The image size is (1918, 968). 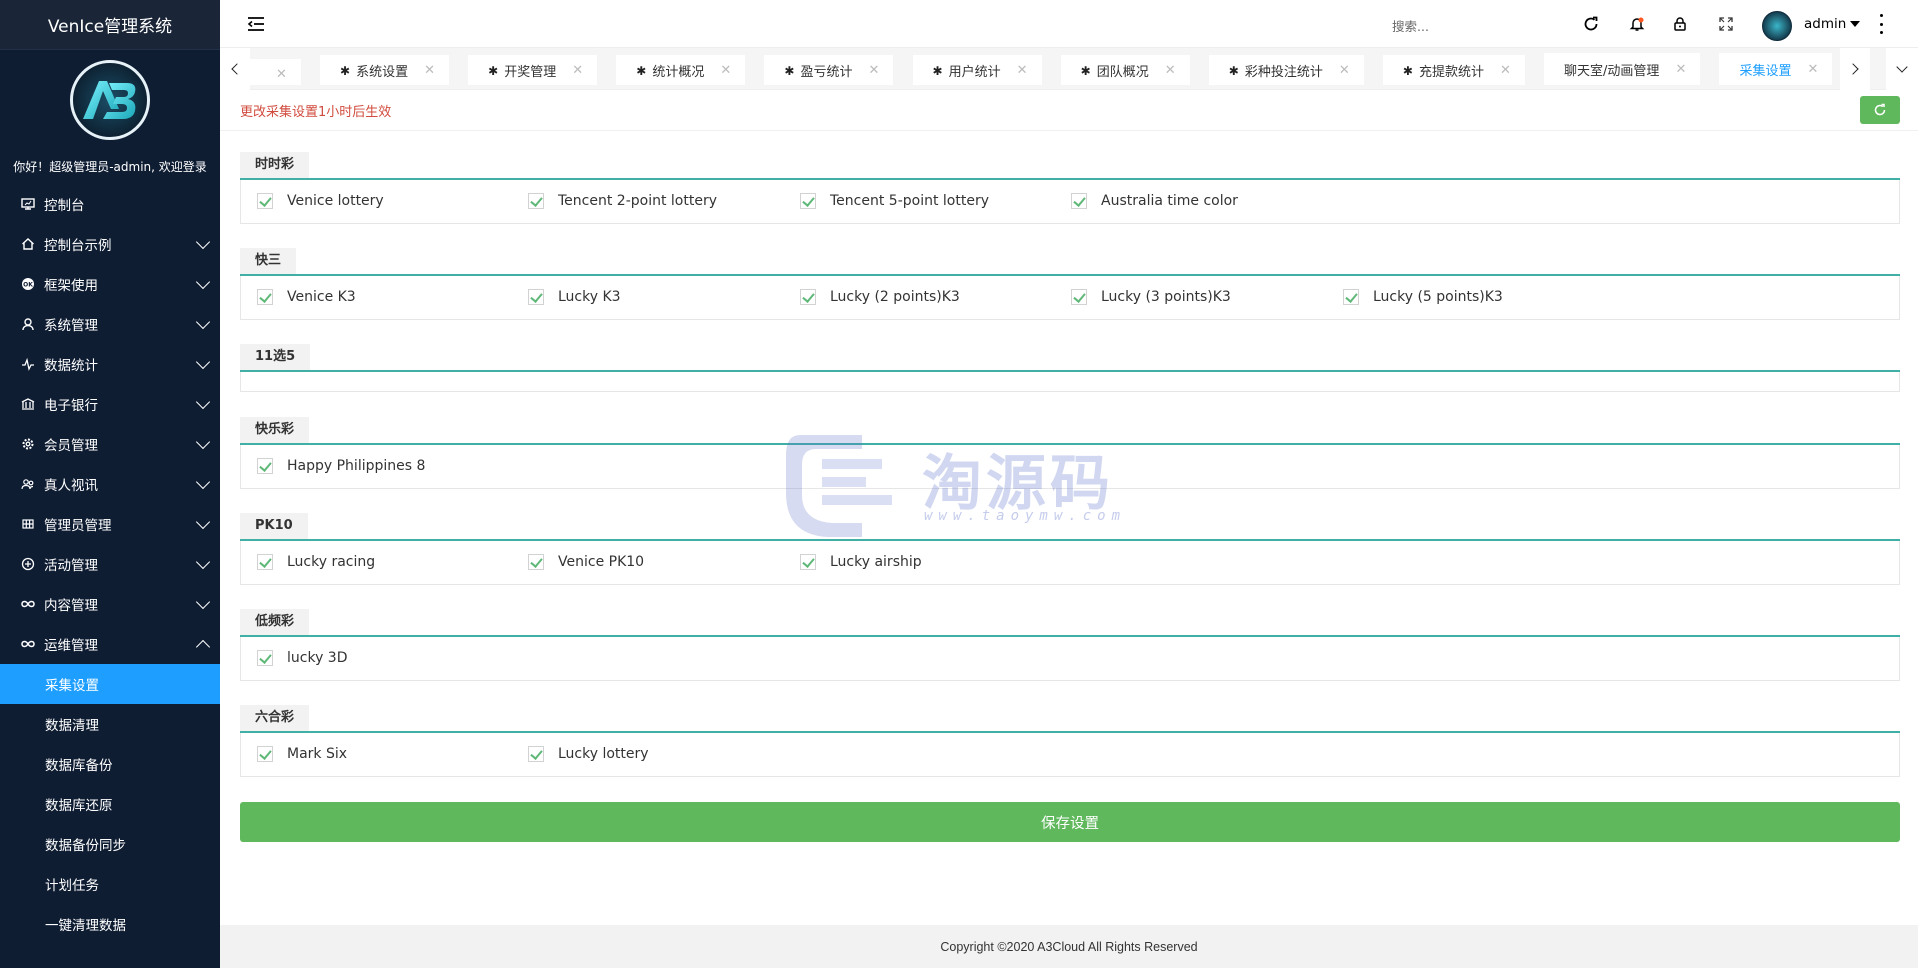 I want to click on group-mark-six: 六合彩 Mark Six Lucky lottery, so click(x=1070, y=741).